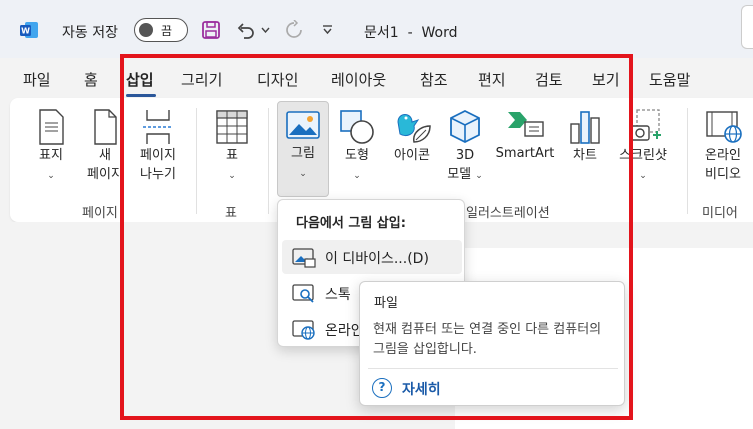  Describe the element at coordinates (201, 79) in the screenshot. I see `tab-draw: 그리기` at that location.